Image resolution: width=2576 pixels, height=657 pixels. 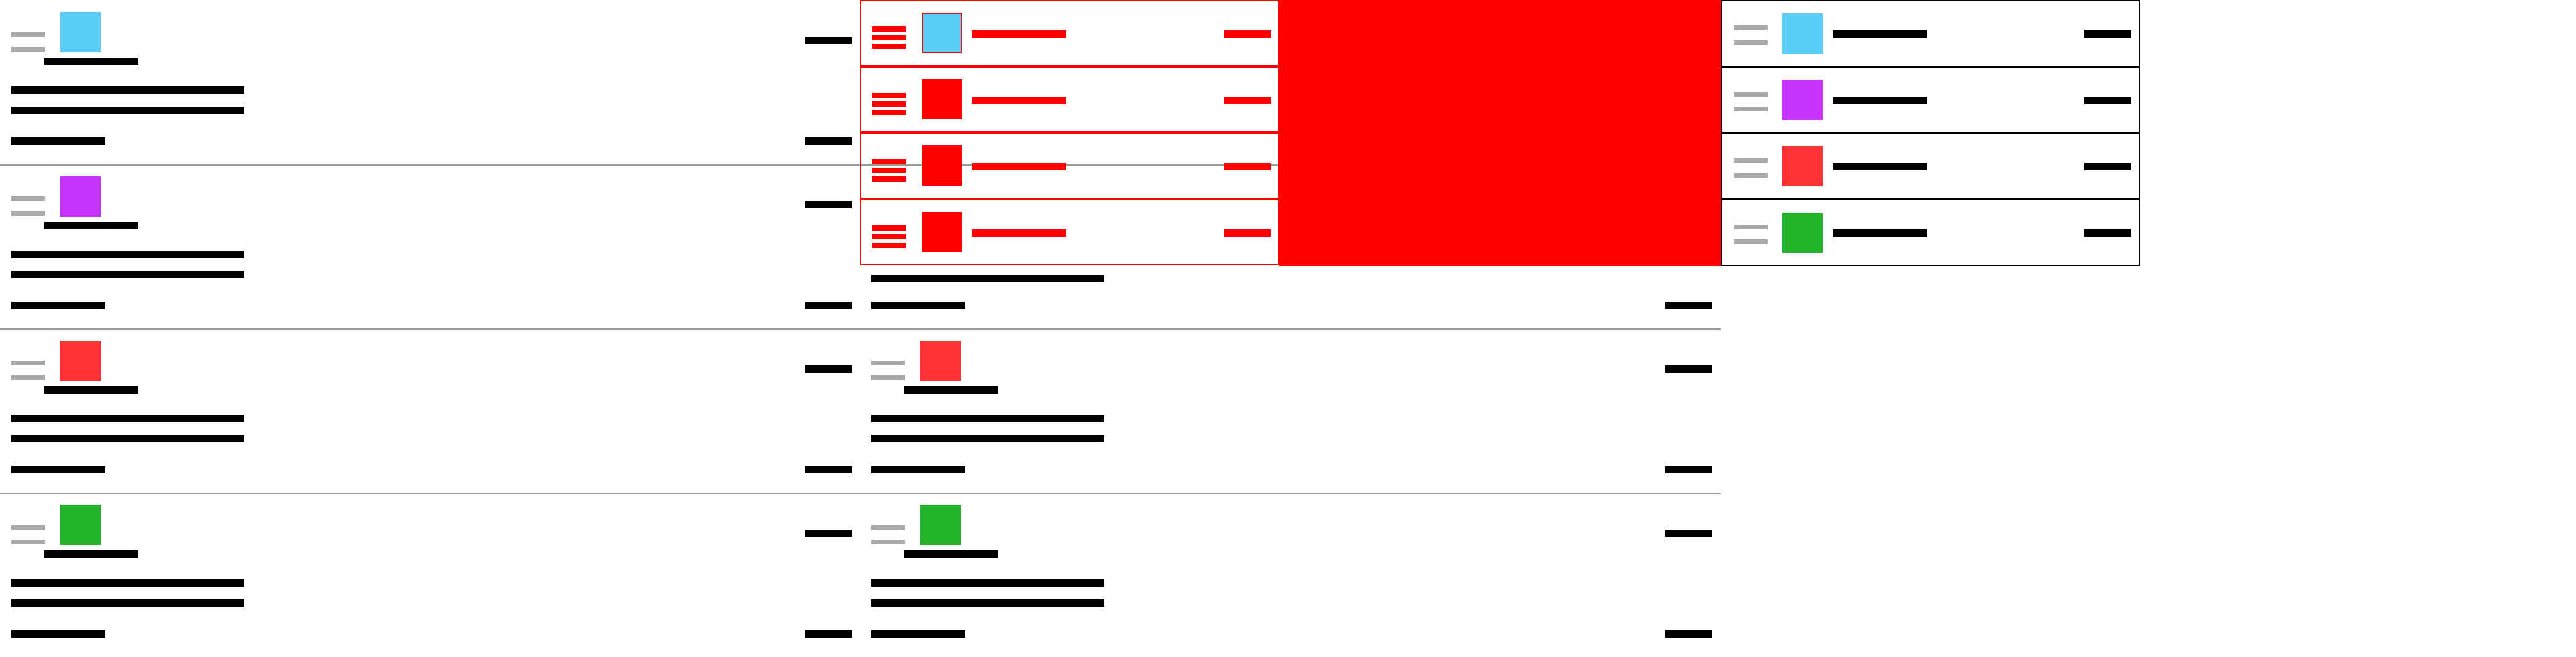 What do you see at coordinates (1290, 133) in the screenshot?
I see `drag-ghost` at bounding box center [1290, 133].